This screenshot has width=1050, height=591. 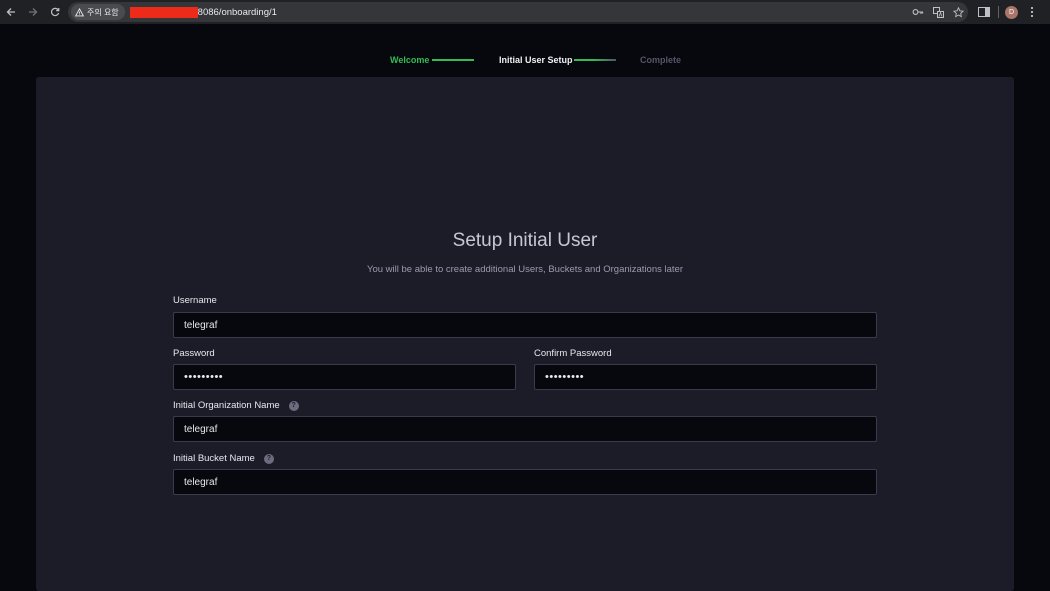 I want to click on org-name-input: telegraf, so click(x=525, y=429).